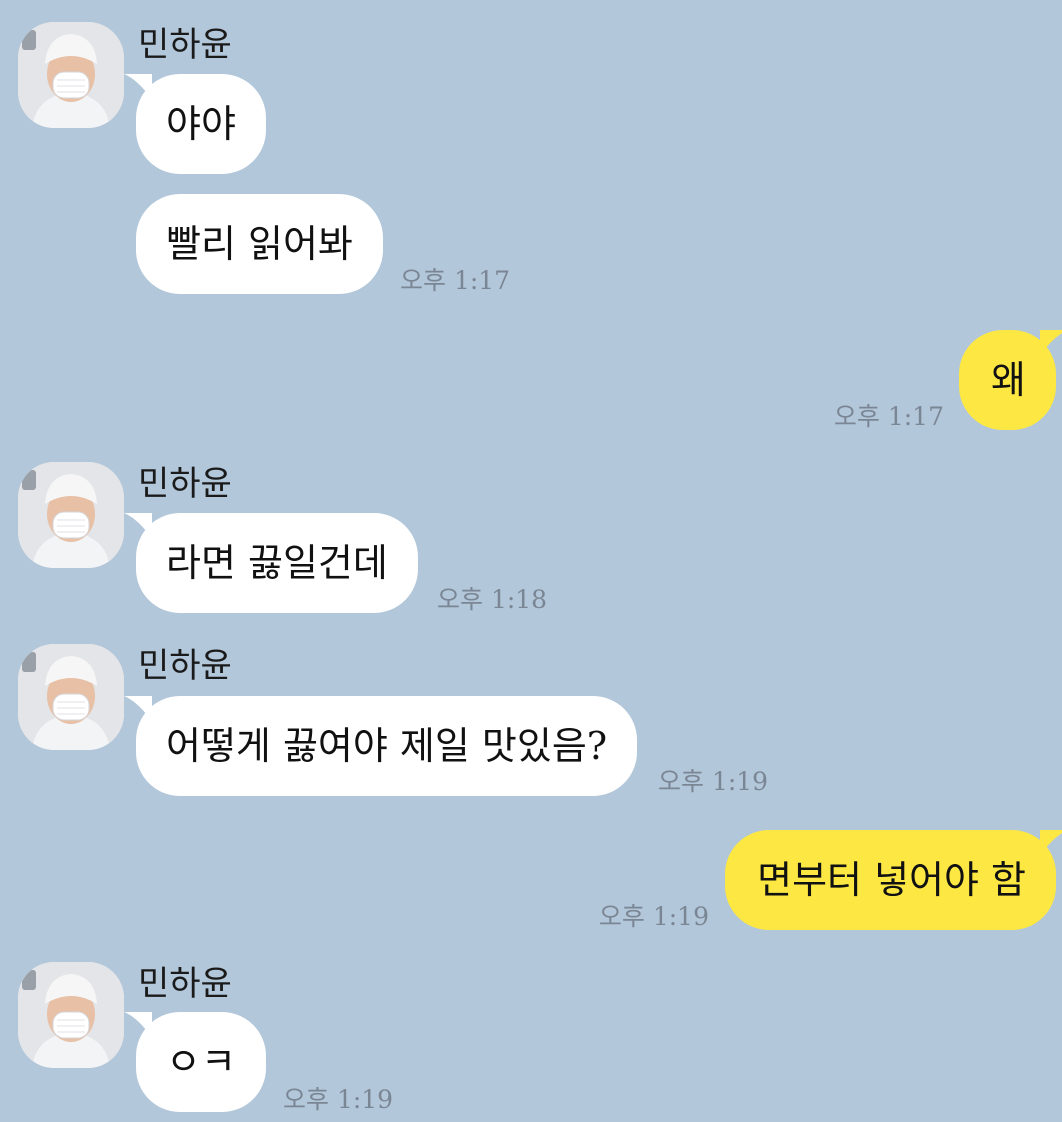  I want to click on message-text: 면부터 넣어야 함, so click(891, 880).